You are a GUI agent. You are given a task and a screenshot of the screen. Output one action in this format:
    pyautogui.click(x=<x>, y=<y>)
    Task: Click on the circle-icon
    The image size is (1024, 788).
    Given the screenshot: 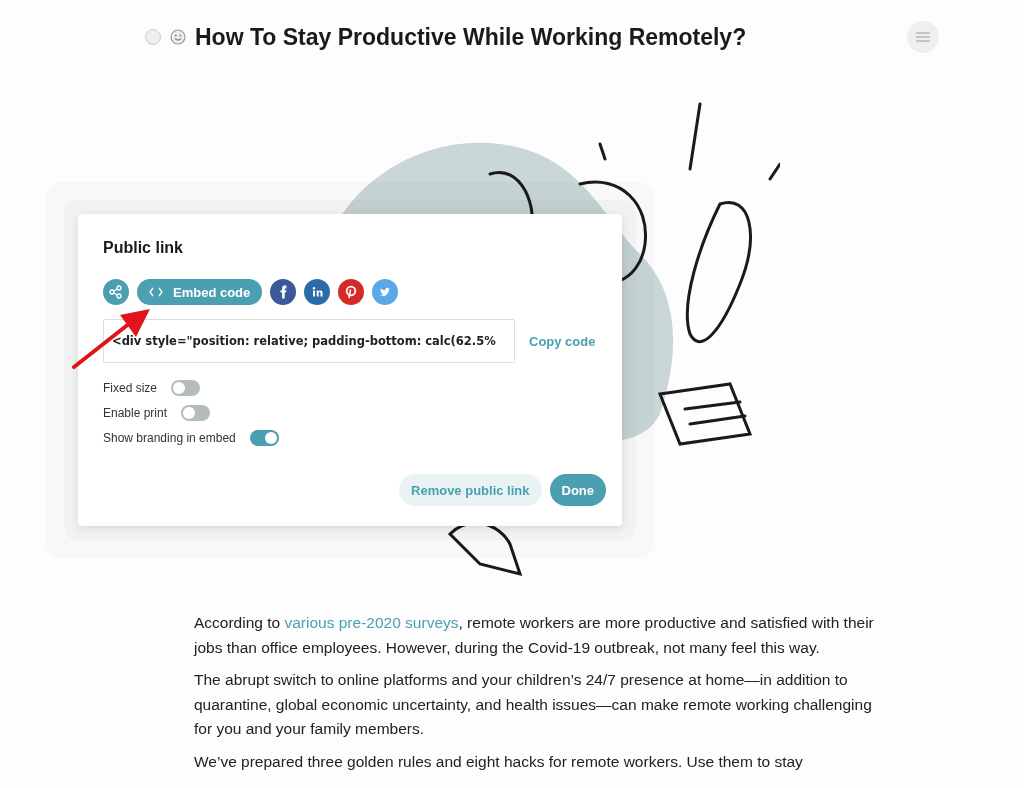 What is the action you would take?
    pyautogui.click(x=153, y=37)
    